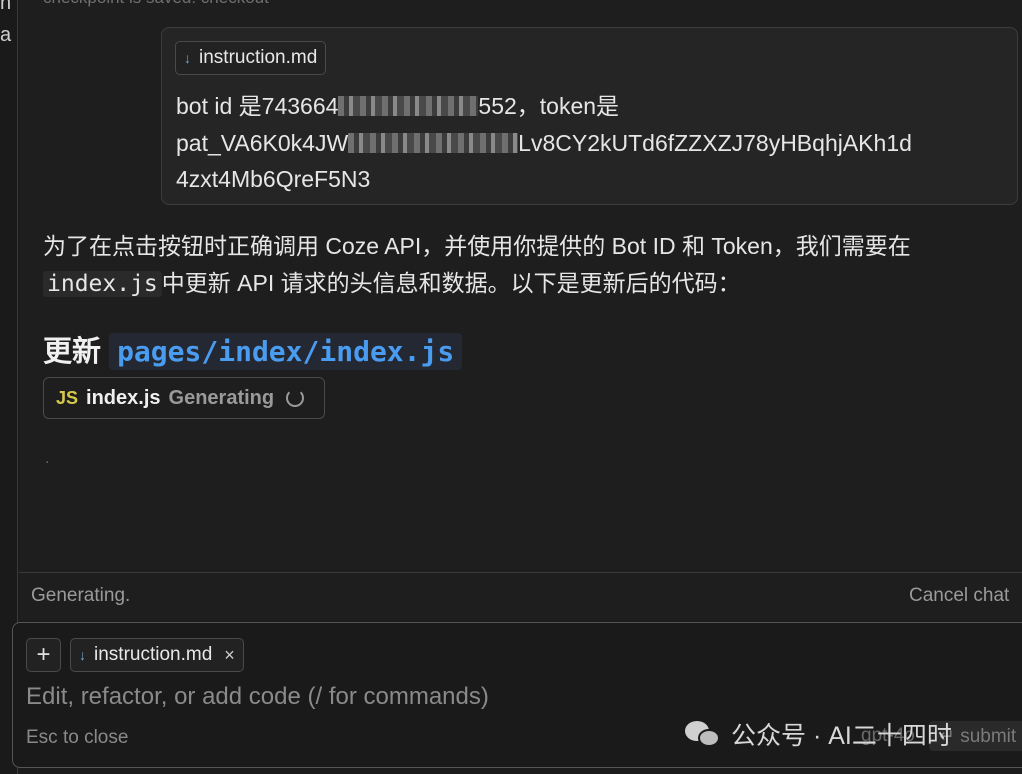 The height and width of the screenshot is (774, 1022). What do you see at coordinates (520, 596) in the screenshot?
I see `status-bar: Generating. Cancel chat` at bounding box center [520, 596].